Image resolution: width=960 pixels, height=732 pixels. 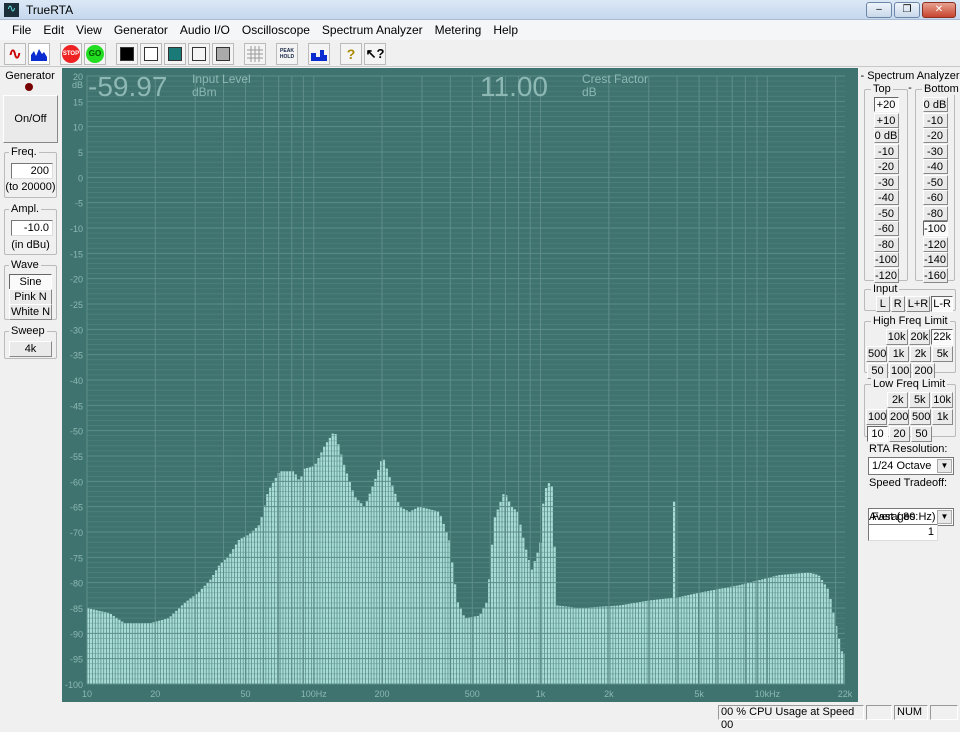 I want to click on bottom-level-button: -120, so click(x=935, y=244).